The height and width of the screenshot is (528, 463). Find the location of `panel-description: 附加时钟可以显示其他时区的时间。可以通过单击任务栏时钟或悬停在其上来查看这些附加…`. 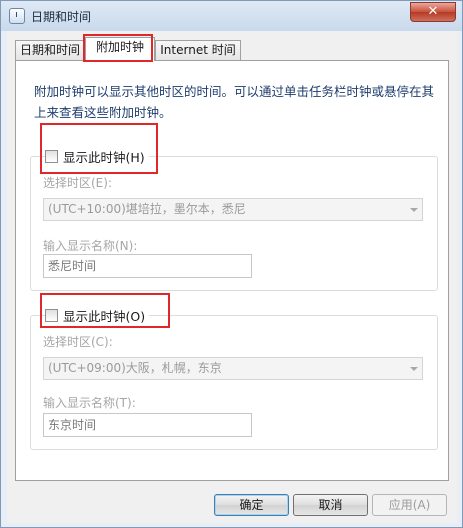

panel-description: 附加时钟可以显示其他时区的时间。可以通过单击任务栏时钟或悬停在其上来查看这些附加… is located at coordinates (234, 102).